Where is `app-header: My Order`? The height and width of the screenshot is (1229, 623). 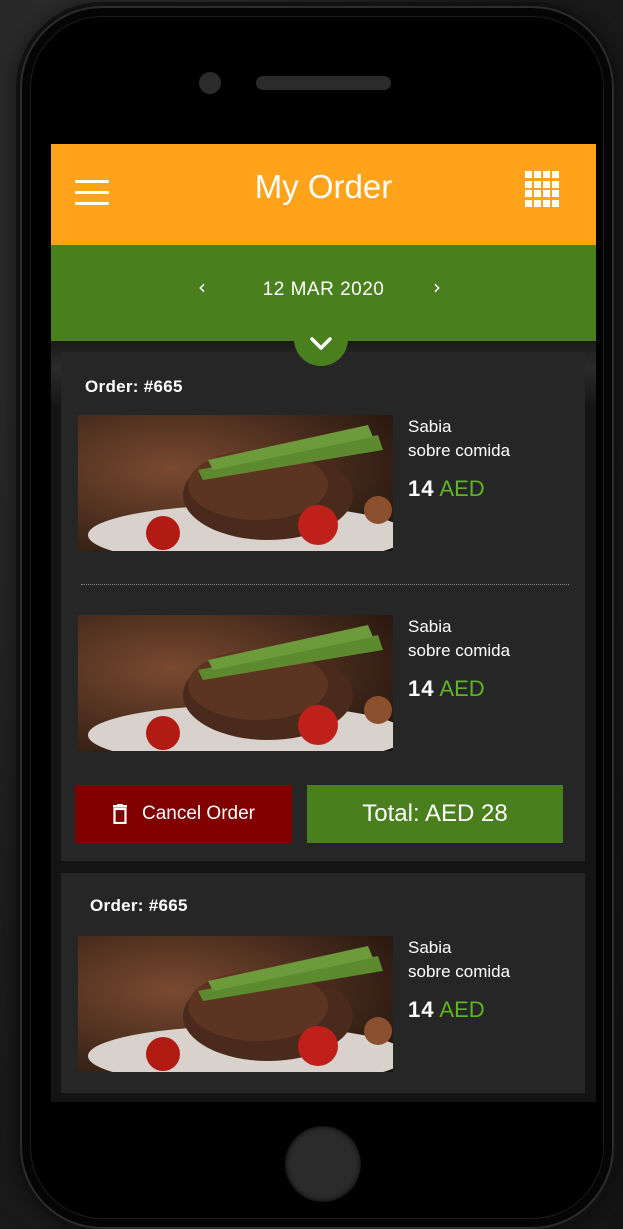 app-header: My Order is located at coordinates (323, 194).